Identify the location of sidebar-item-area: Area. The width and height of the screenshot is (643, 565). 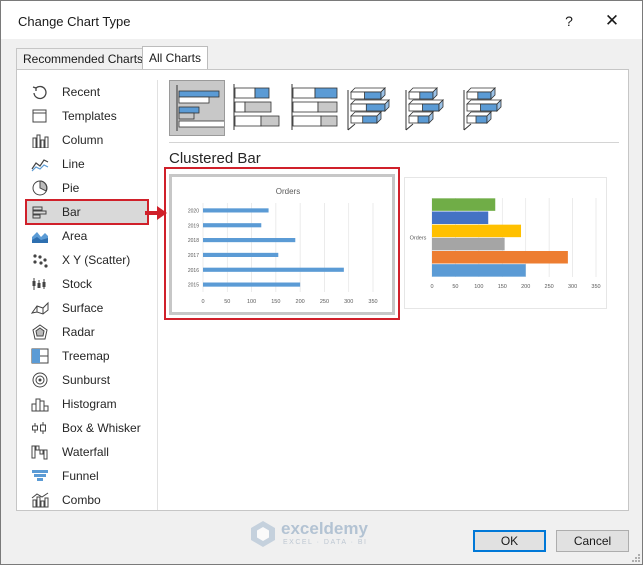
(87, 236).